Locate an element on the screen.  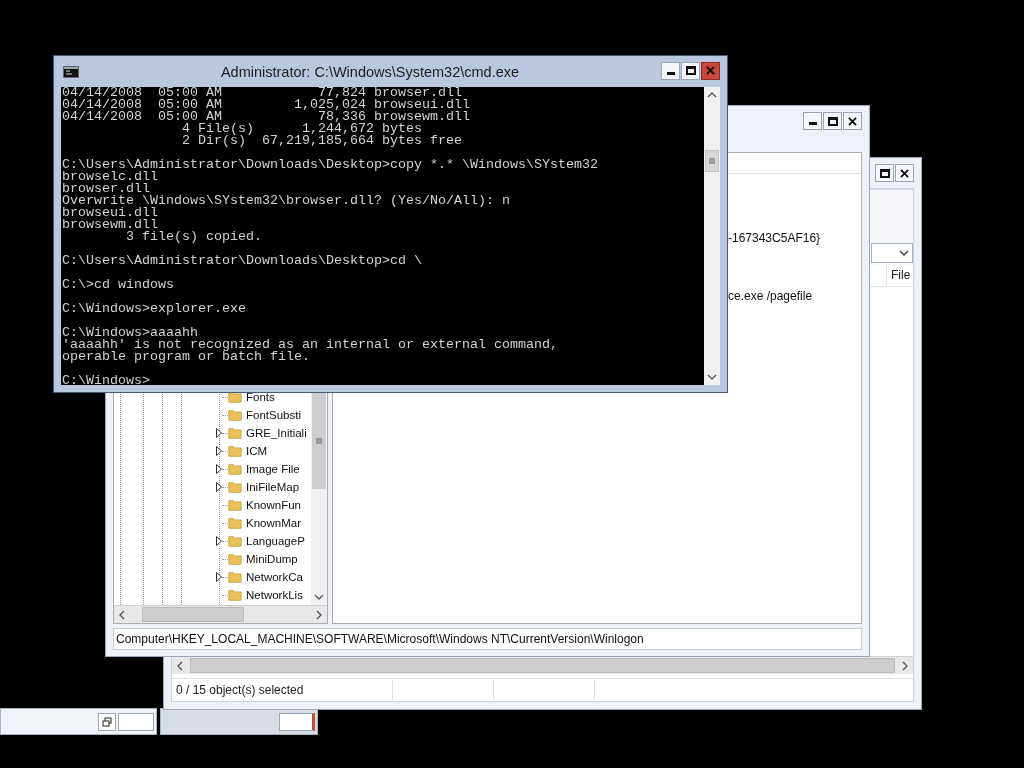
tree-item: LanguageP is located at coordinates (275, 541).